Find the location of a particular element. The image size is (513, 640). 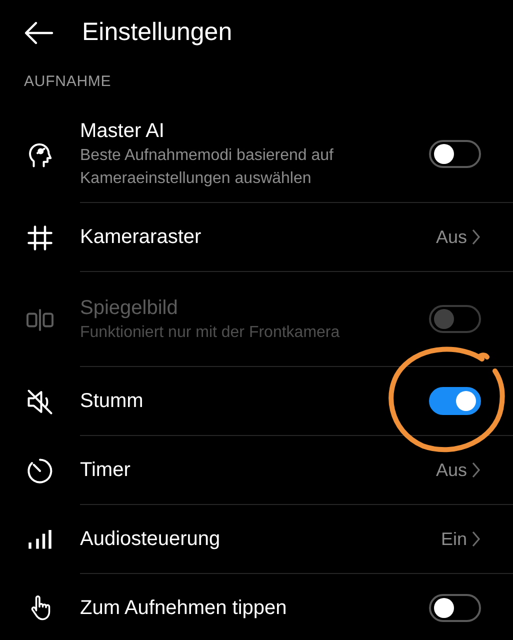

setting-title: Kameraraster is located at coordinates (141, 237).